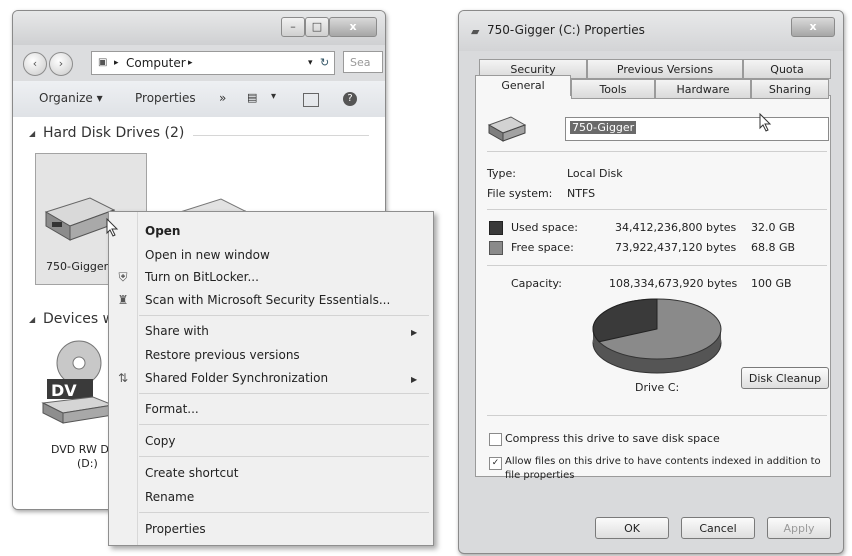  I want to click on drive-name-selected-text: 750-Gigger, so click(603, 127).